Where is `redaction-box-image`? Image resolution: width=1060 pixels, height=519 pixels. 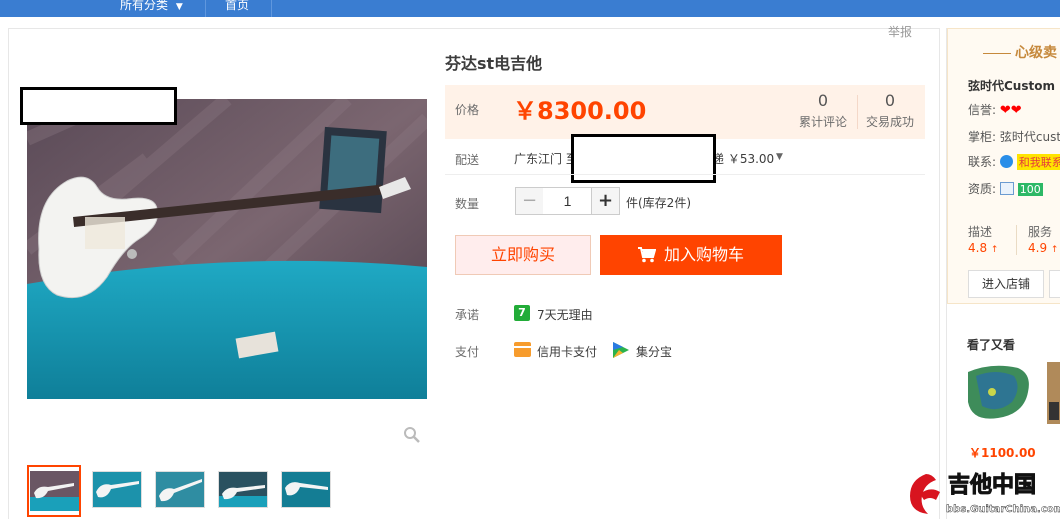
redaction-box-image is located at coordinates (98, 106).